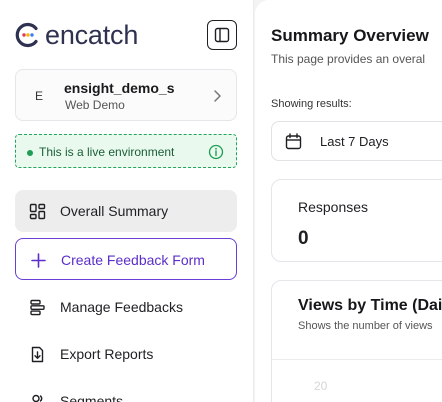 The image size is (442, 402). What do you see at coordinates (37, 211) in the screenshot?
I see `dashboard-grid-icon` at bounding box center [37, 211].